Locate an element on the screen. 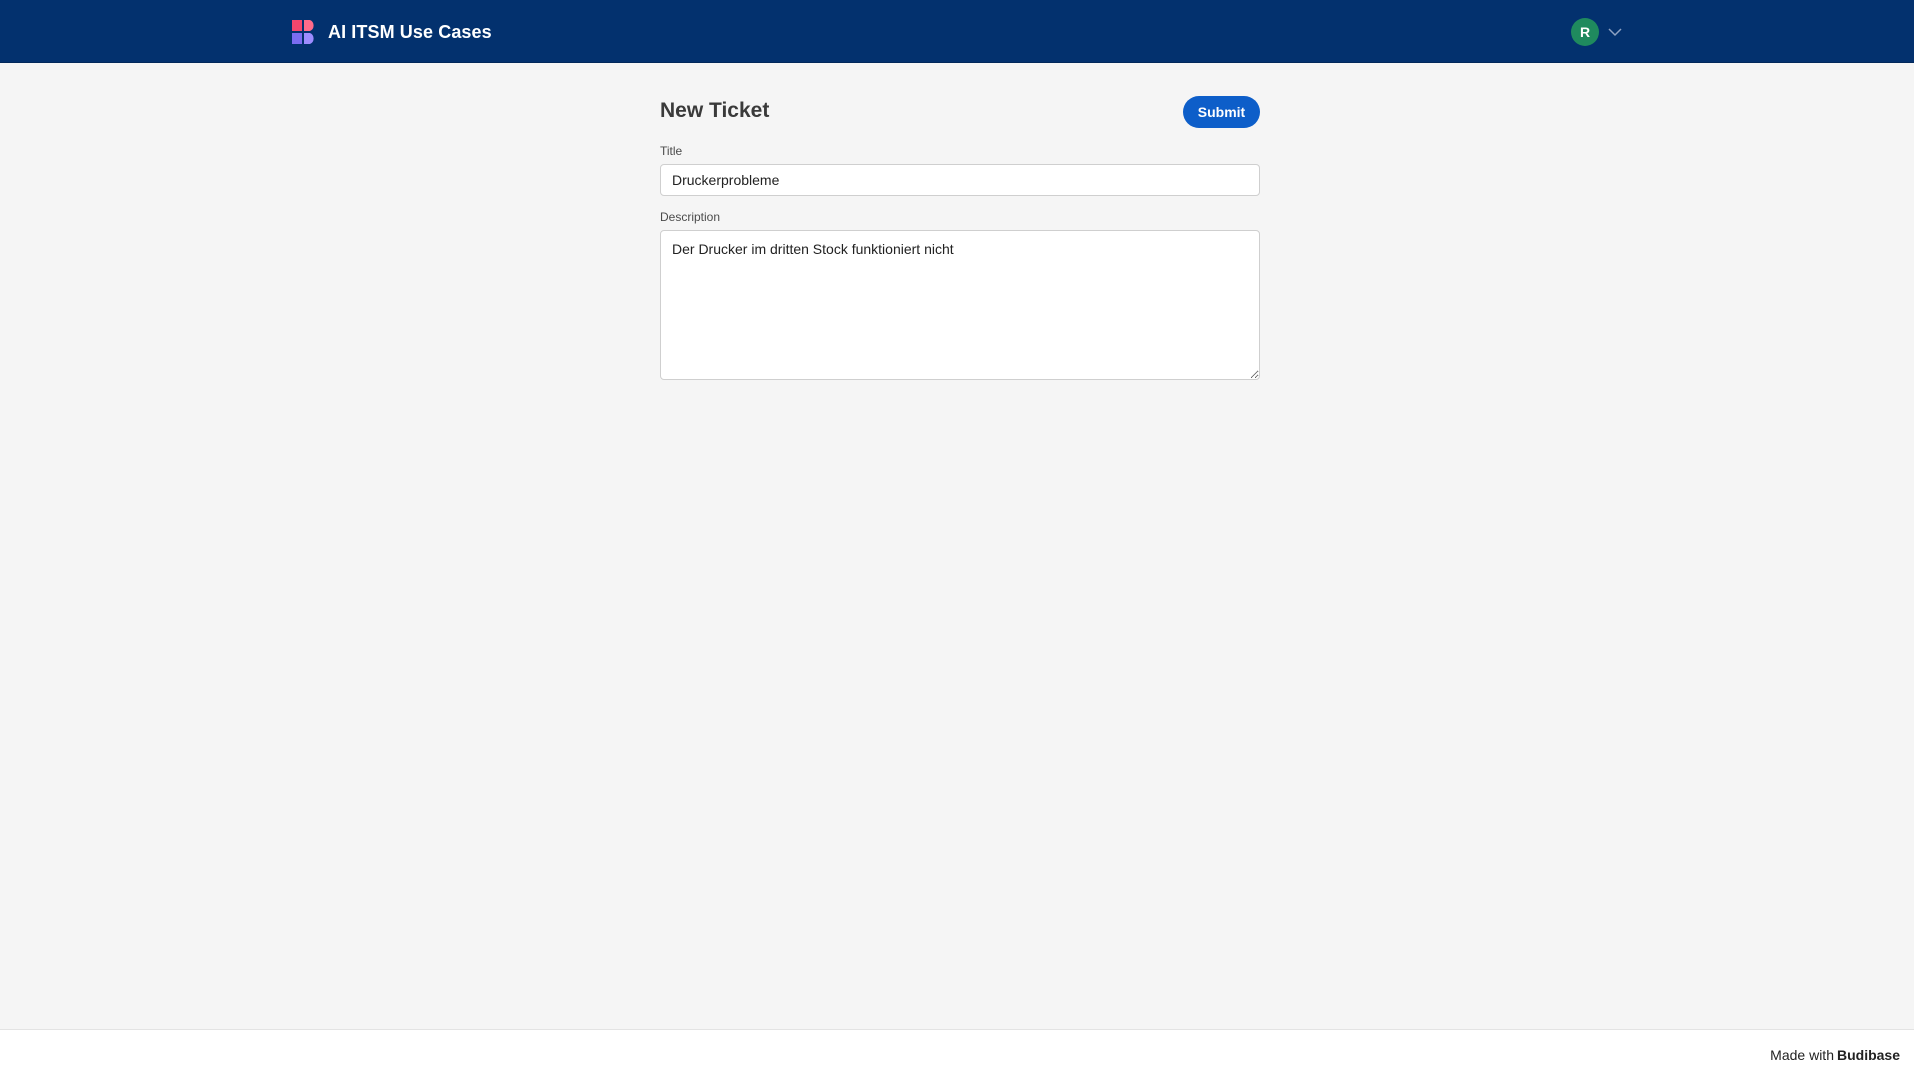 The width and height of the screenshot is (1914, 1080). made-with-text: Made with is located at coordinates (1802, 1055).